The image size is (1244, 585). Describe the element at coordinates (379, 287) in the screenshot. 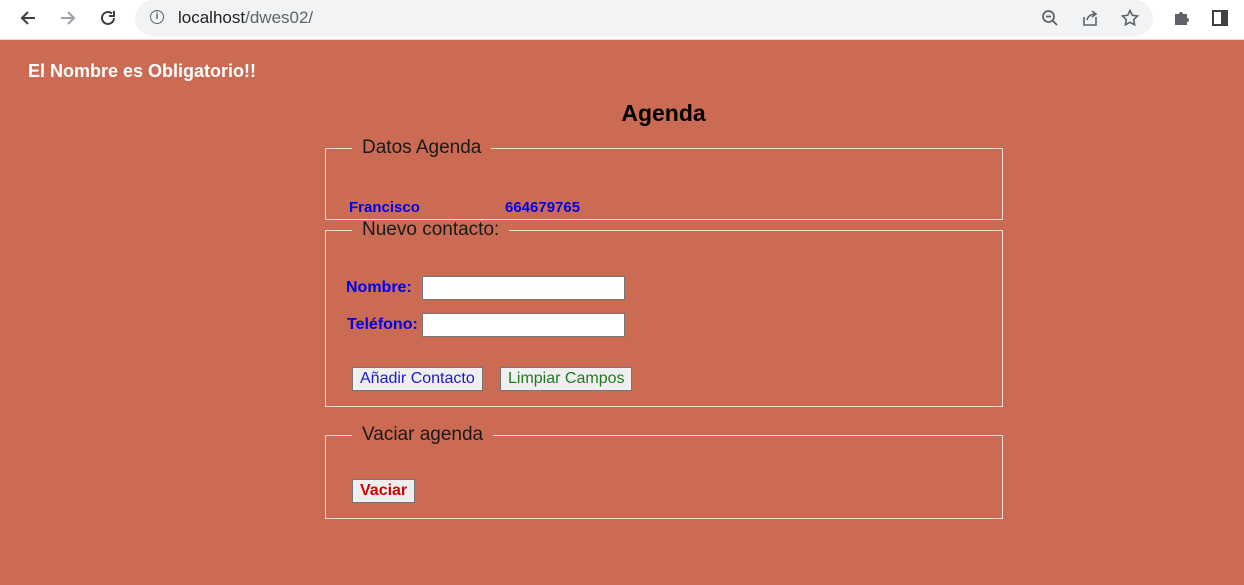

I see `nombre-label: Nombre:` at that location.